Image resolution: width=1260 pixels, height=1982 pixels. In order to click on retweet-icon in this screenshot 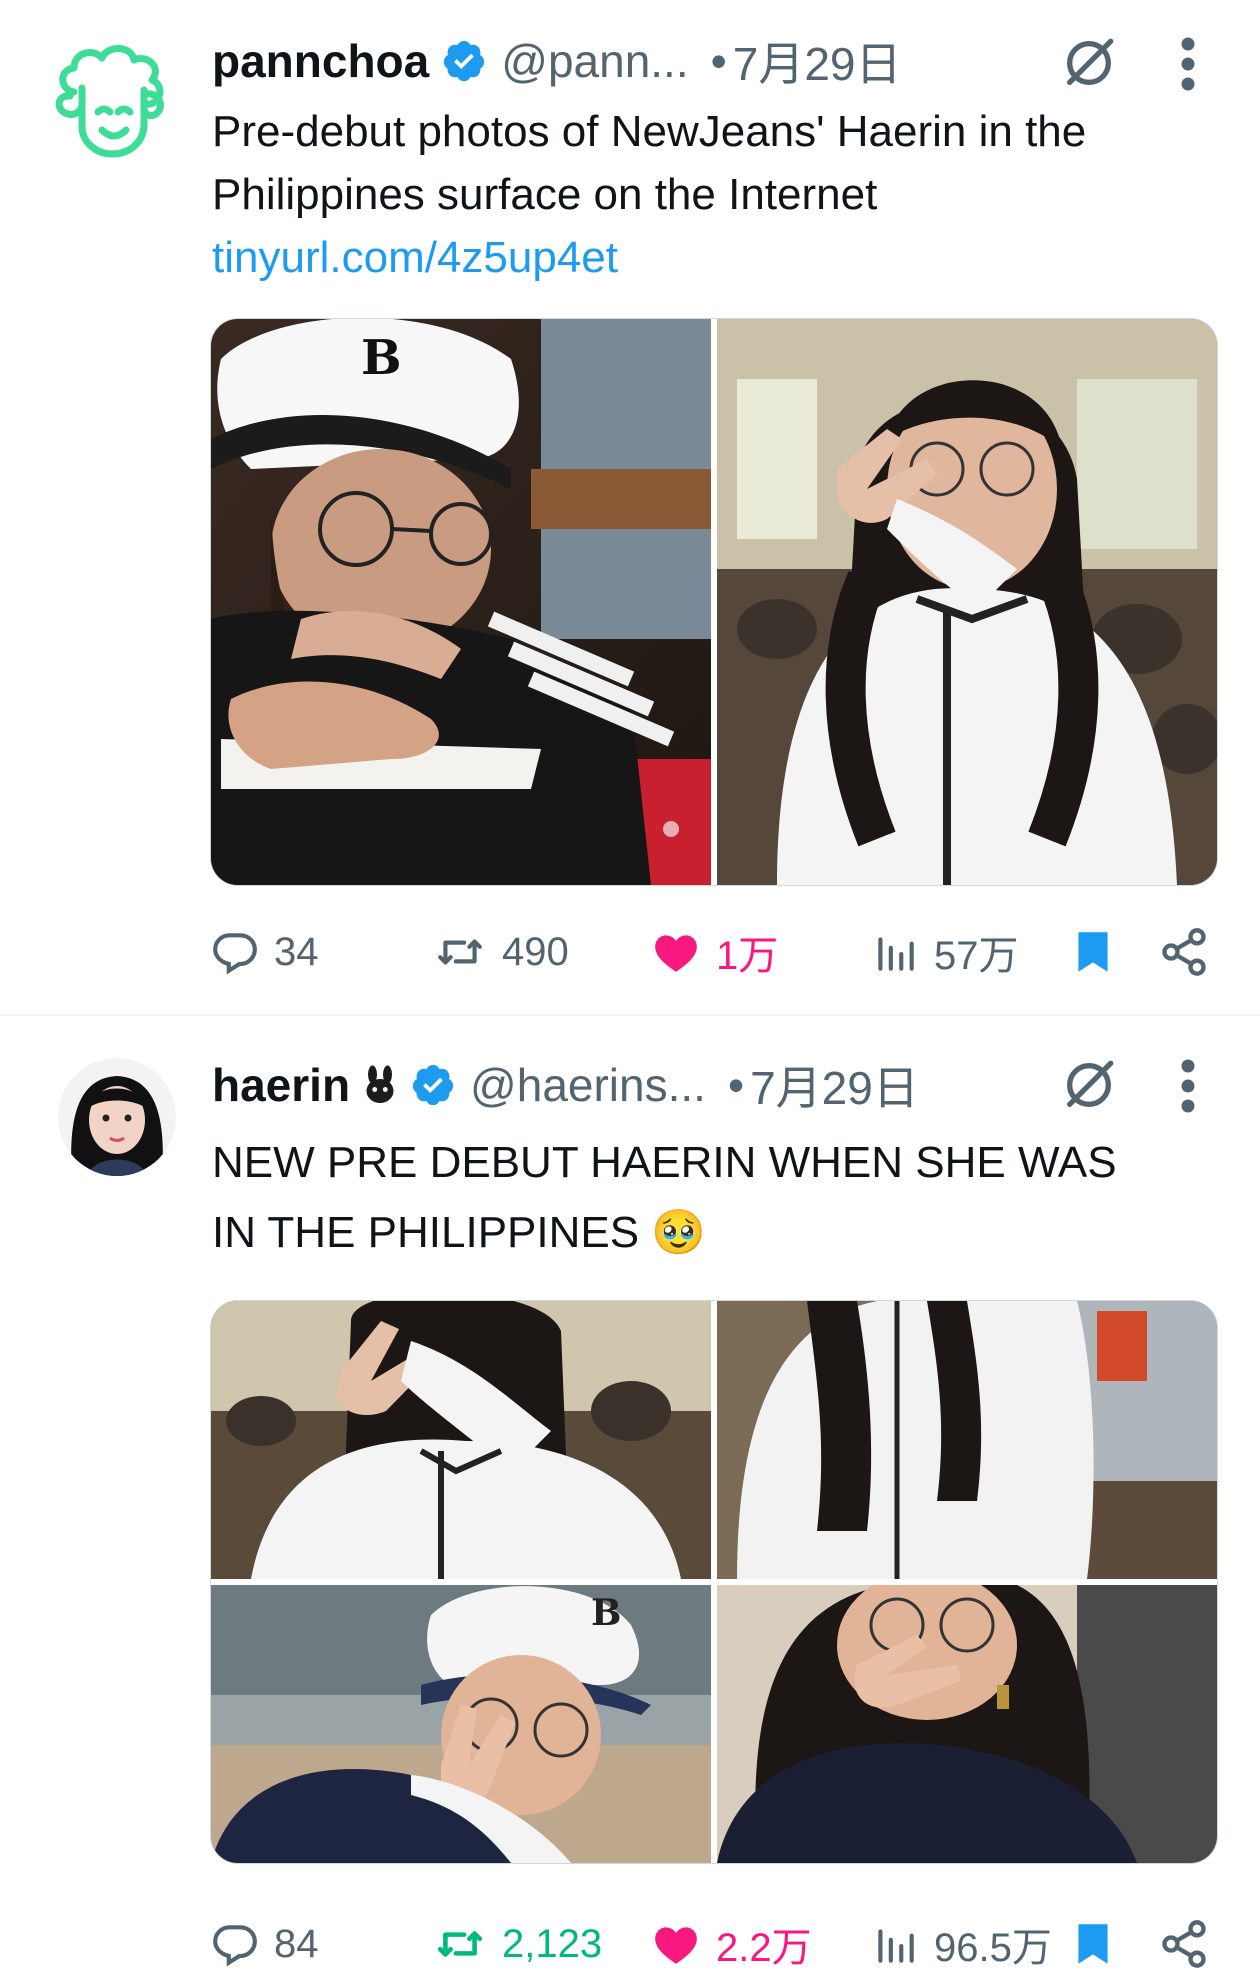, I will do `click(460, 952)`.